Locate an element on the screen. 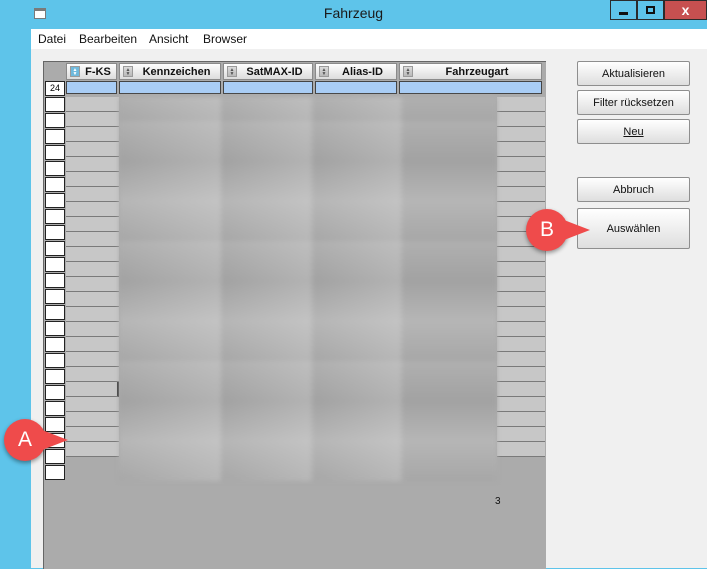 This screenshot has height=569, width=707. window-title: Fahrzeug is located at coordinates (353, 13).